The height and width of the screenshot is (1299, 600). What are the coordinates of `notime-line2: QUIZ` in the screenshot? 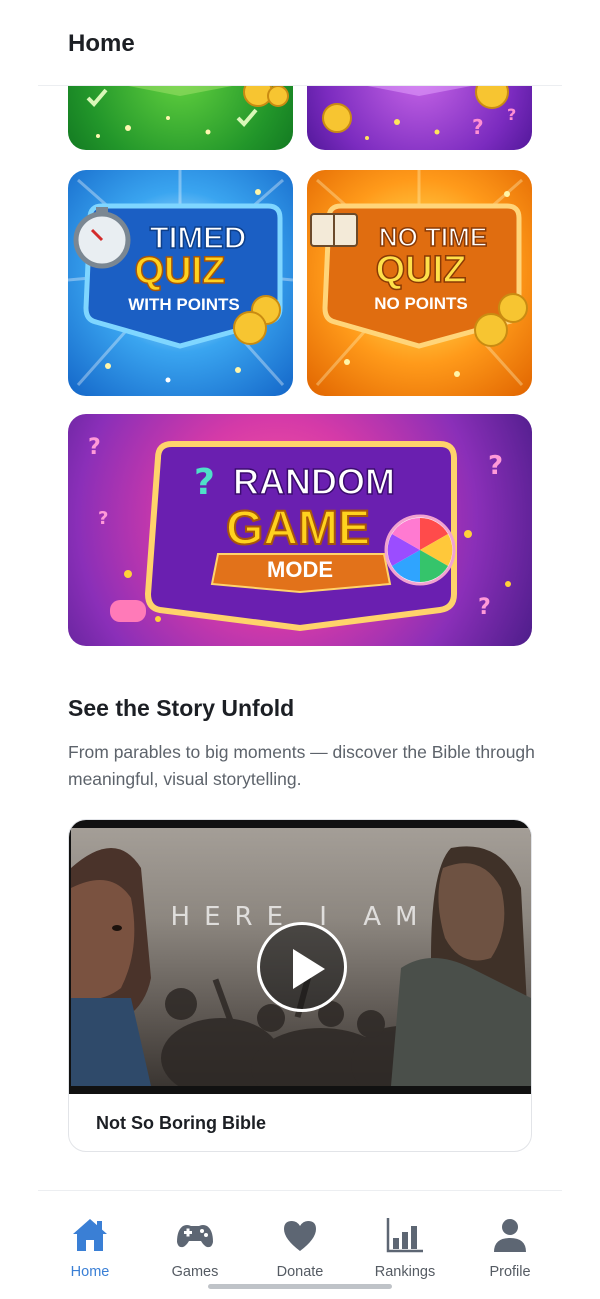 It's located at (421, 270).